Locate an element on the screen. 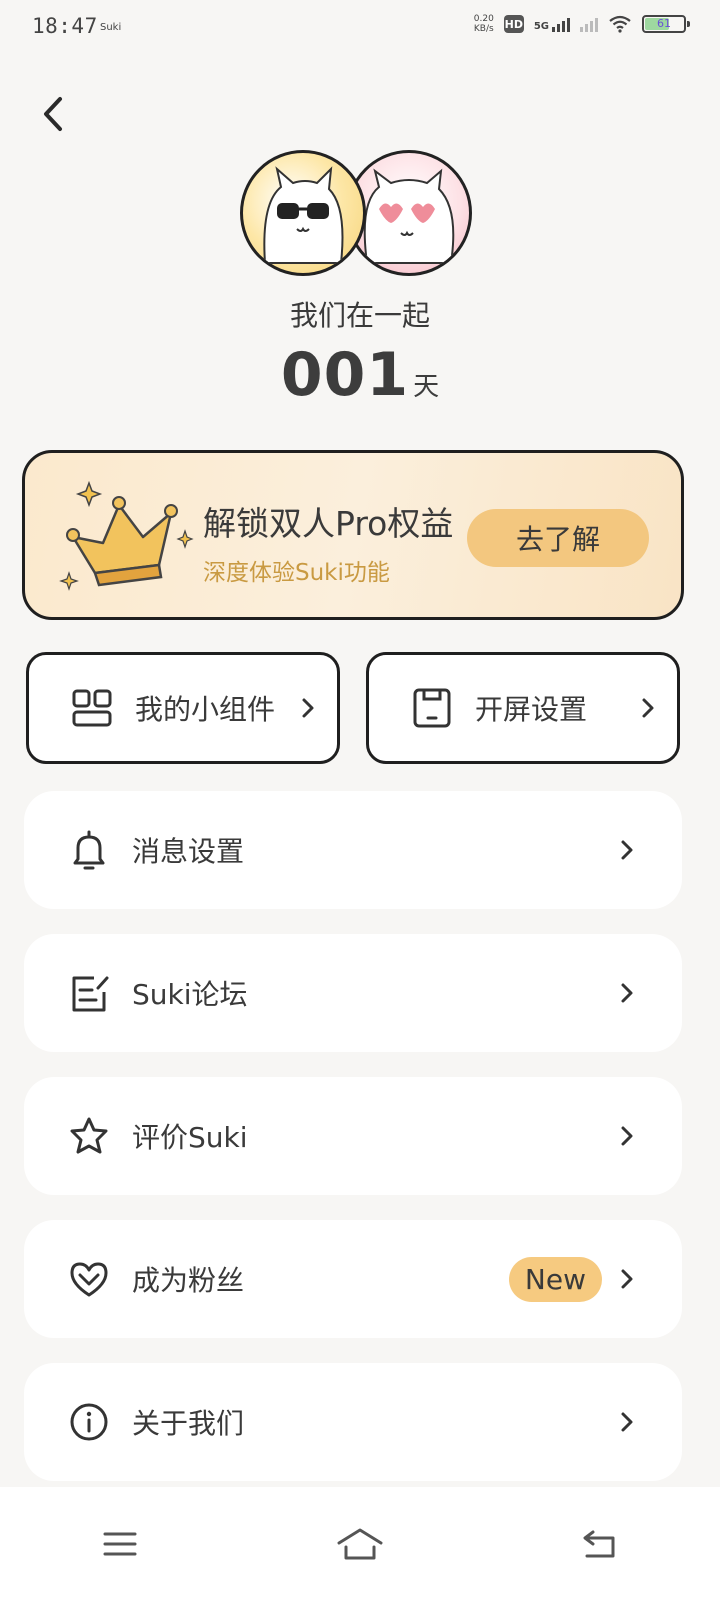 The height and width of the screenshot is (1600, 720). star-icon is located at coordinates (89, 1135).